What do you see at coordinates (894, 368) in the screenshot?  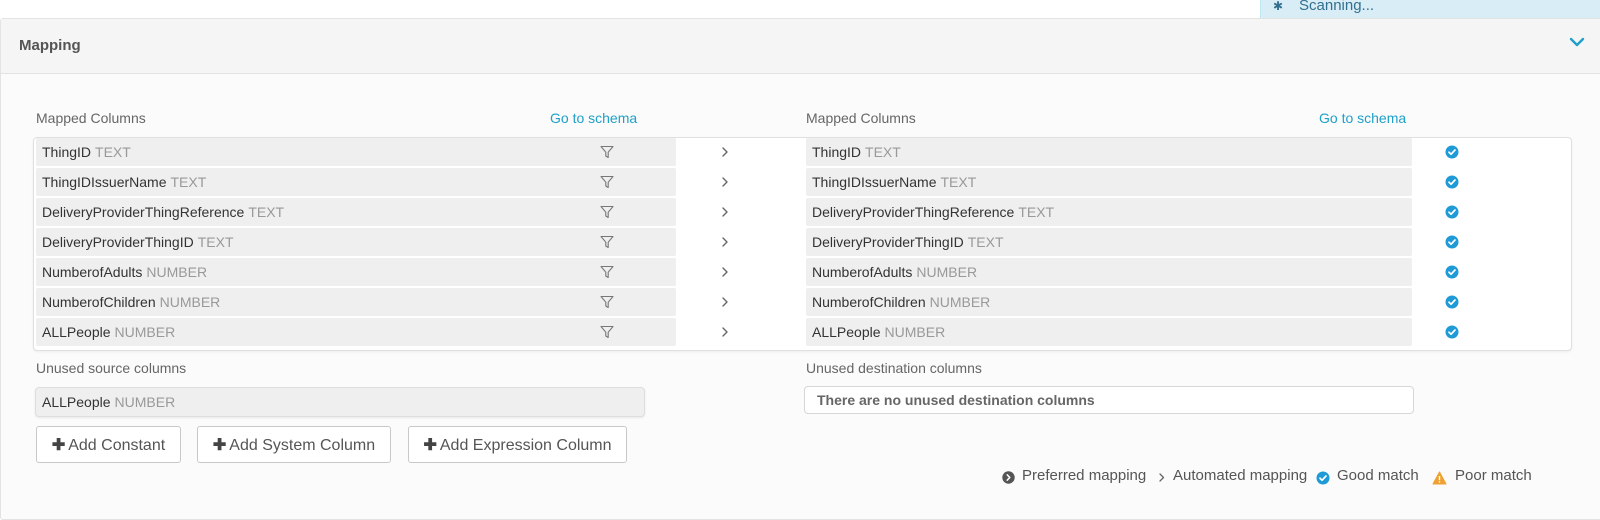 I see `unused-destination-columns-label: Unused destination columns` at bounding box center [894, 368].